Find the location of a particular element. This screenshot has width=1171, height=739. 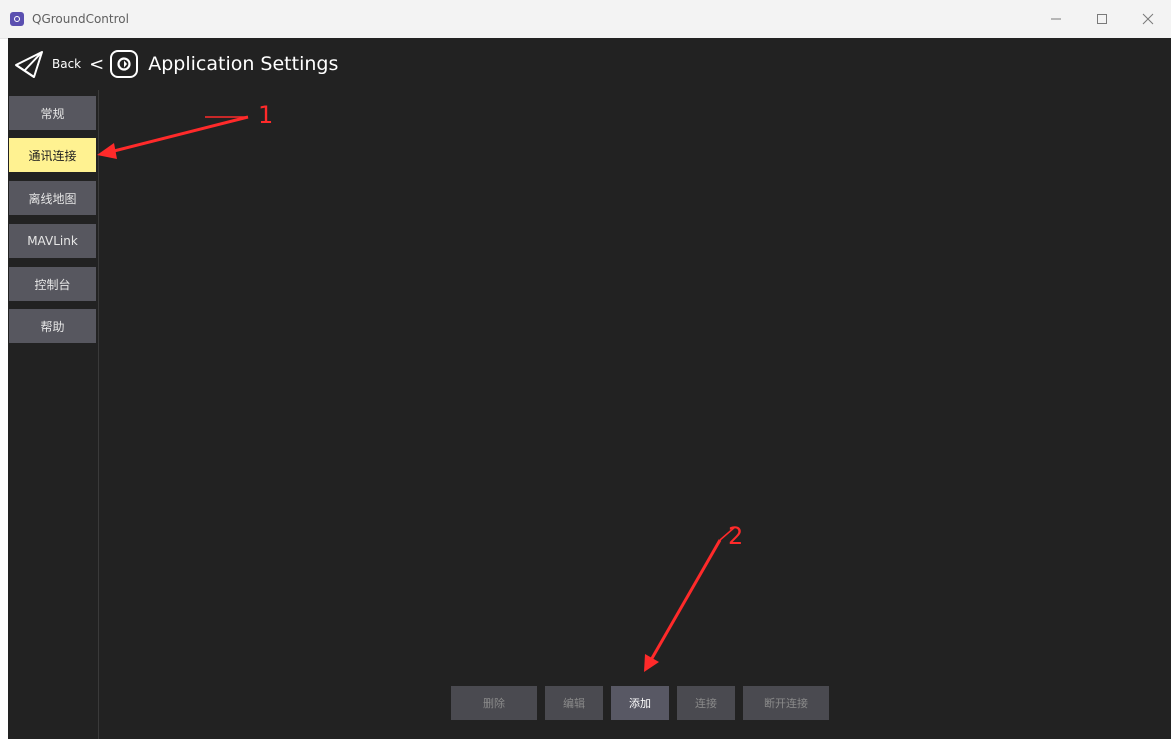

annotation-number-2: 2 is located at coordinates (736, 536).